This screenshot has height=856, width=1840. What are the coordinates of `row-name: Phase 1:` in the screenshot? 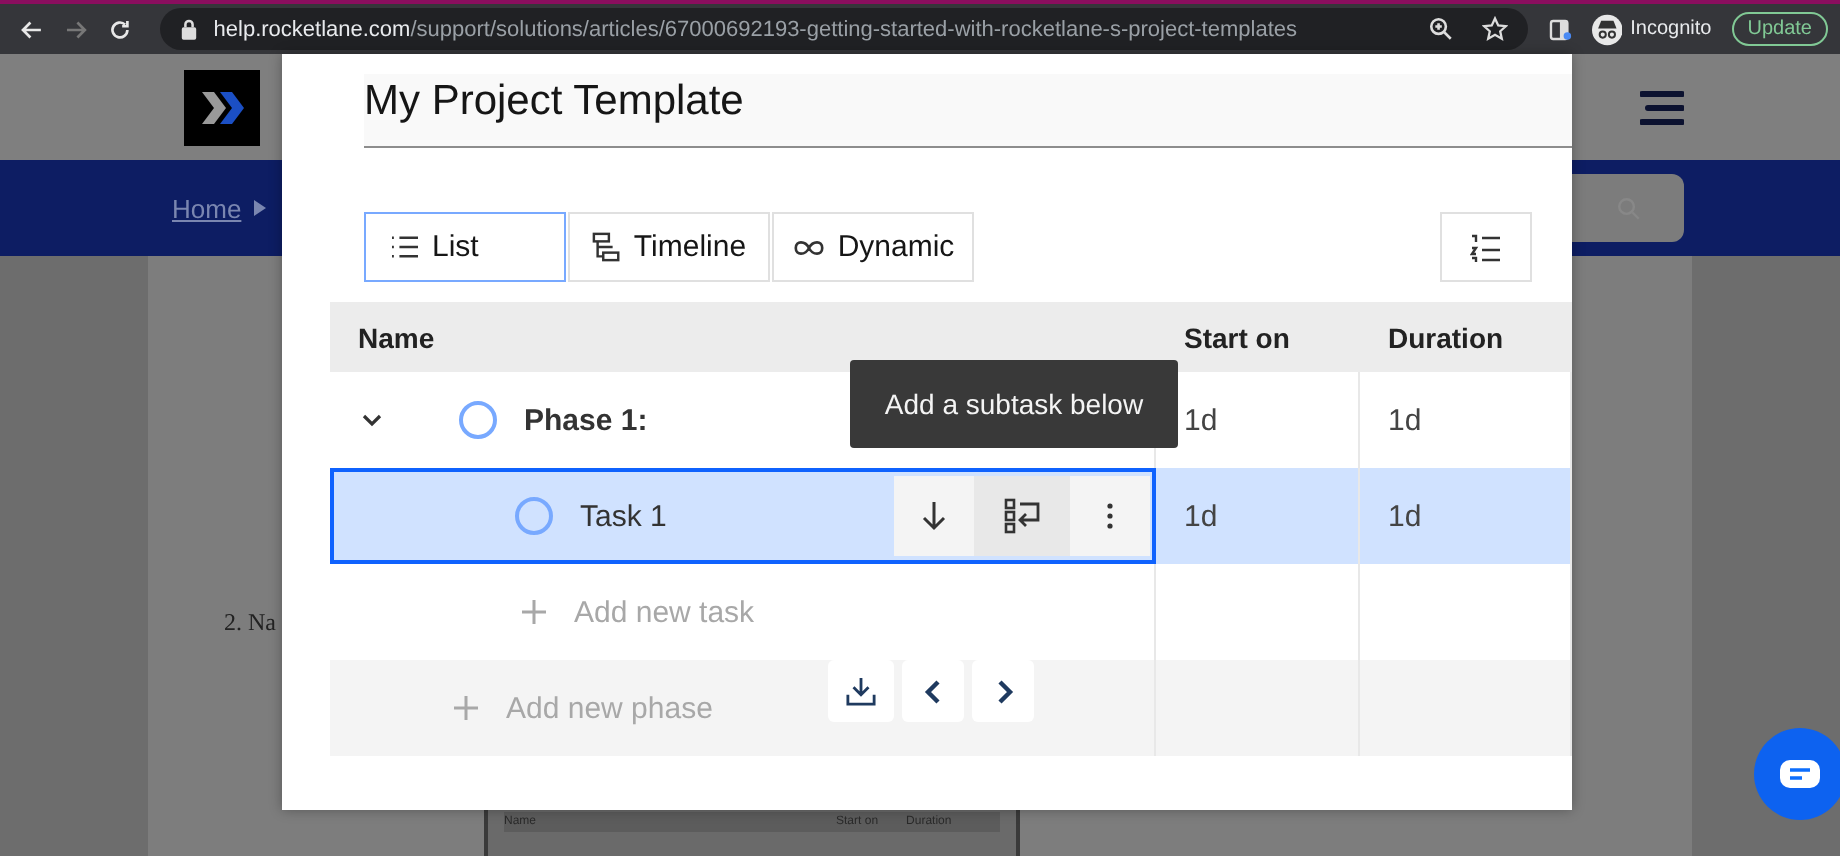 It's located at (586, 420).